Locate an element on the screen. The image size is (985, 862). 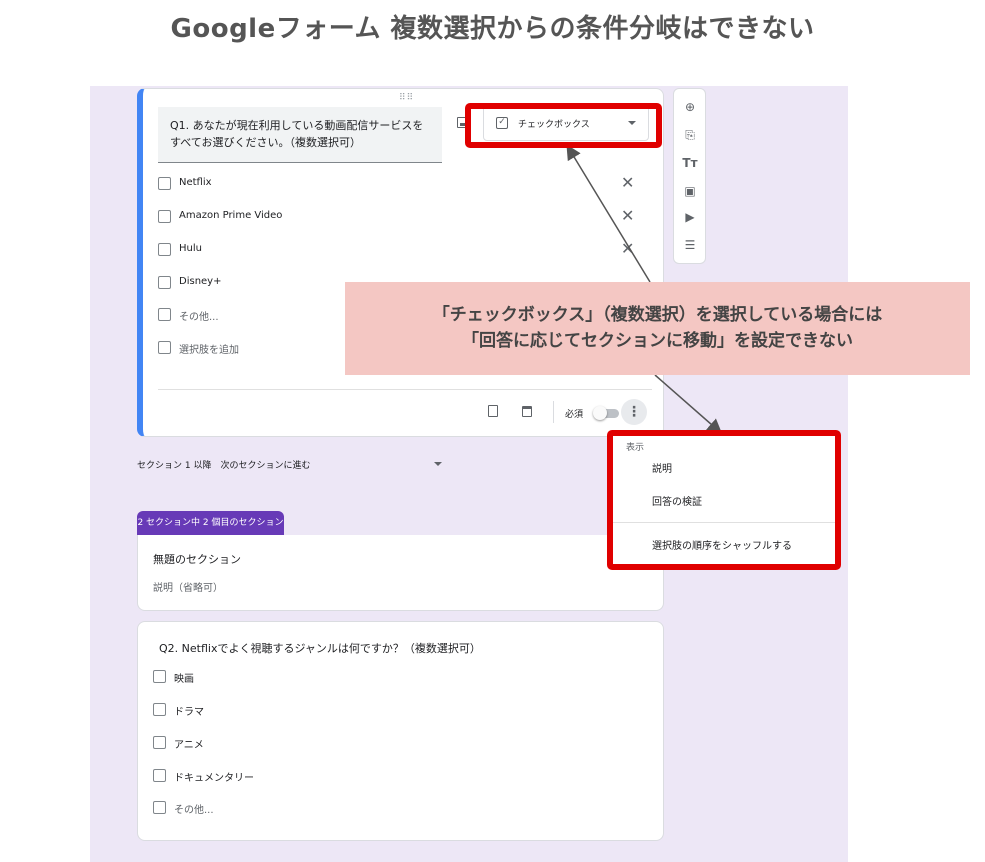
highlight-type-select is located at coordinates (563, 125).